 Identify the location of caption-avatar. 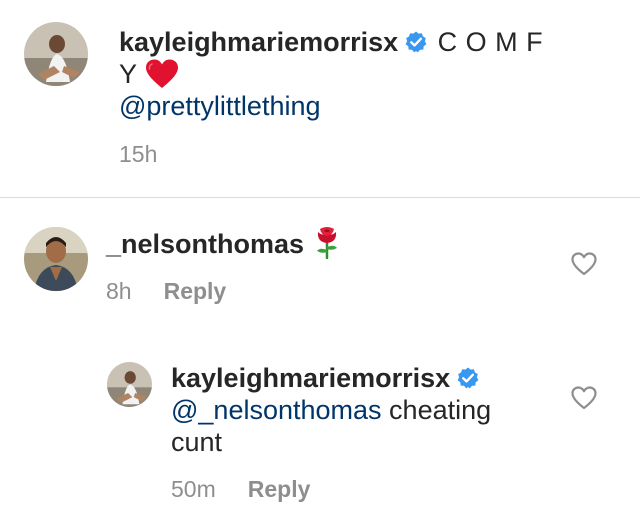
(56, 54).